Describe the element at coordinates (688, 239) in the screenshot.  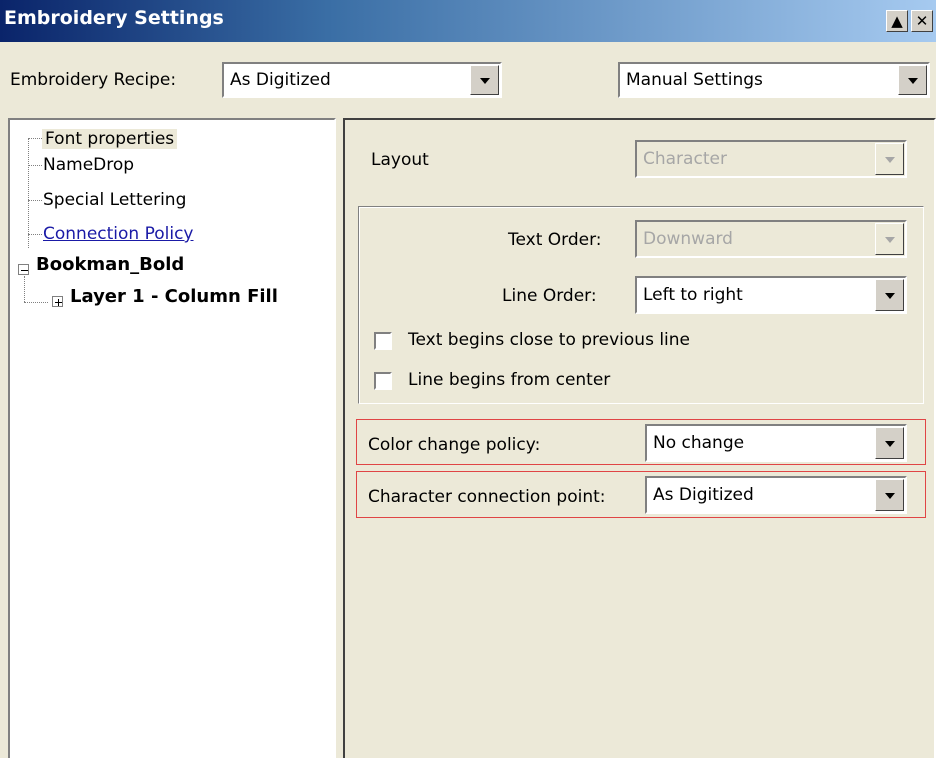
I see `text-order-value: Downward` at that location.